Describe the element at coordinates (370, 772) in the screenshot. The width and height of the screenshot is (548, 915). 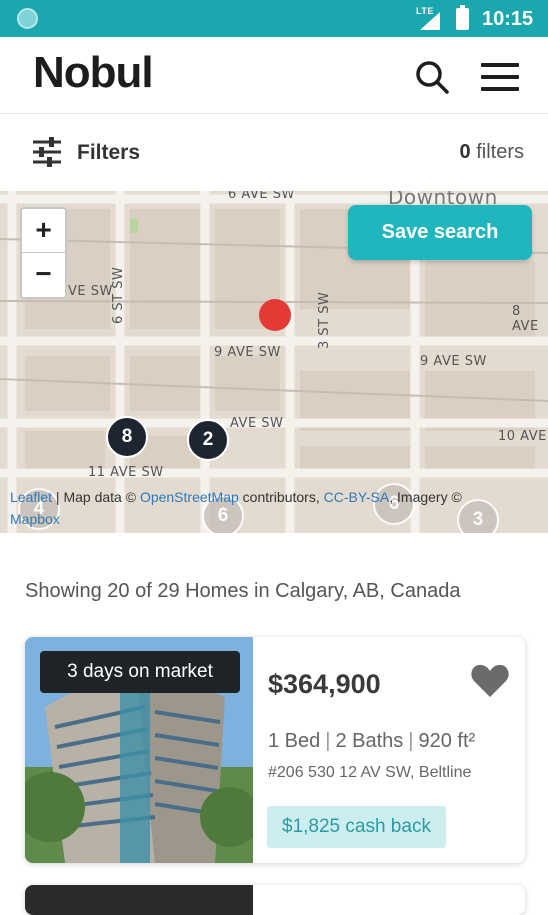
I see `listing-address: #206 530 12 AV SW, Beltline` at that location.